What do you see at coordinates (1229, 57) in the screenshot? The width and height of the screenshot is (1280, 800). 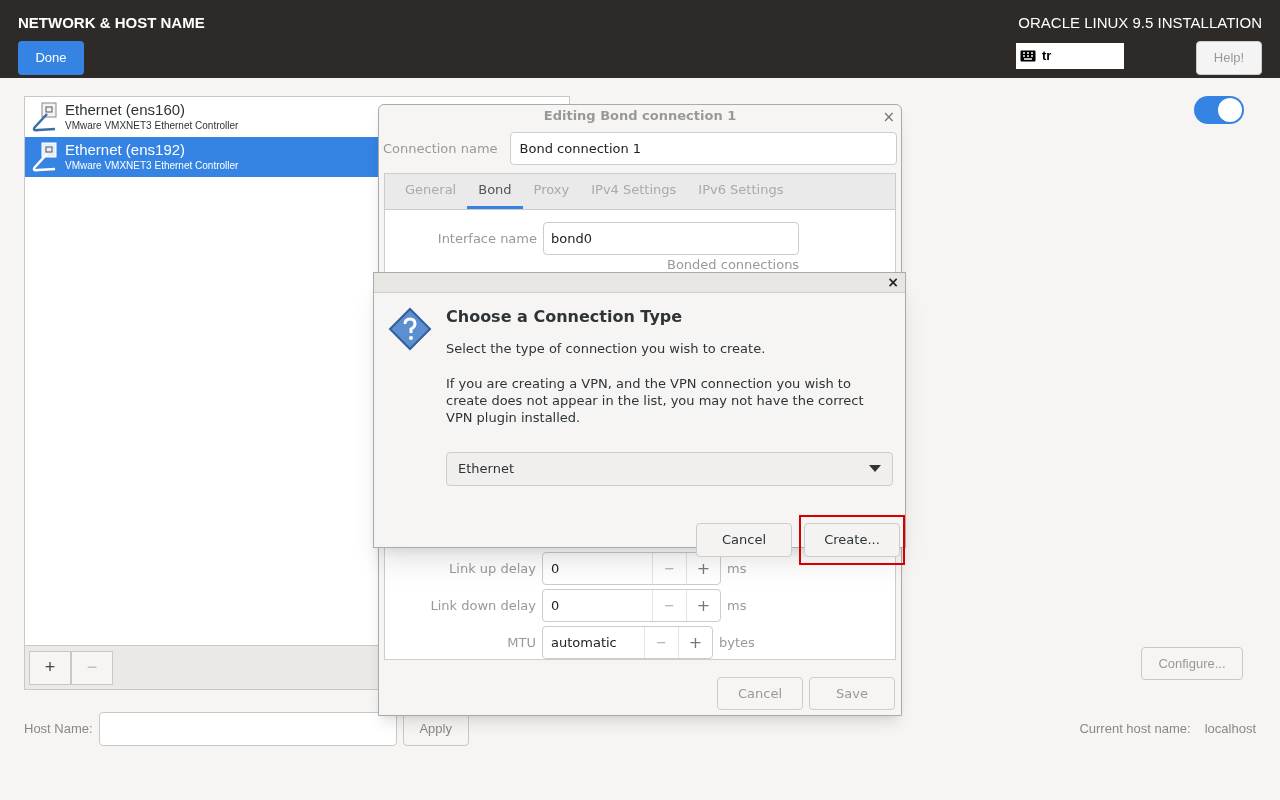 I see `help-button: Help!` at bounding box center [1229, 57].